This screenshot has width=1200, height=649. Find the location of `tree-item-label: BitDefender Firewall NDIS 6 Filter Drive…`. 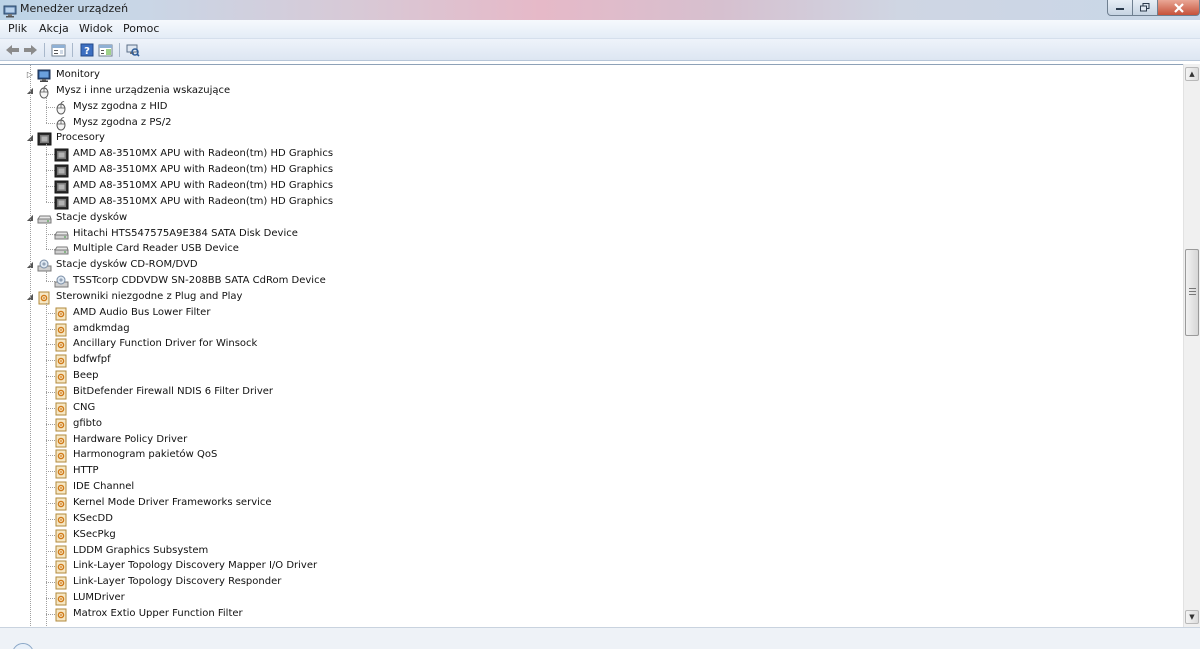

tree-item-label: BitDefender Firewall NDIS 6 Filter Drive… is located at coordinates (173, 391).